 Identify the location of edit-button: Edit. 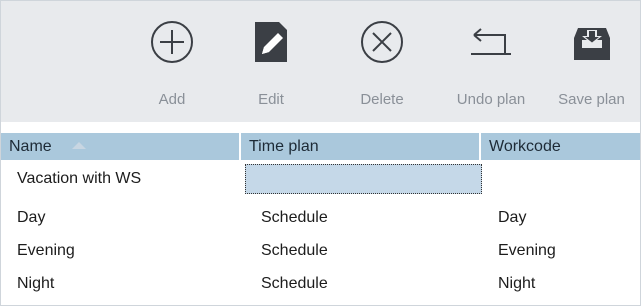
(271, 61).